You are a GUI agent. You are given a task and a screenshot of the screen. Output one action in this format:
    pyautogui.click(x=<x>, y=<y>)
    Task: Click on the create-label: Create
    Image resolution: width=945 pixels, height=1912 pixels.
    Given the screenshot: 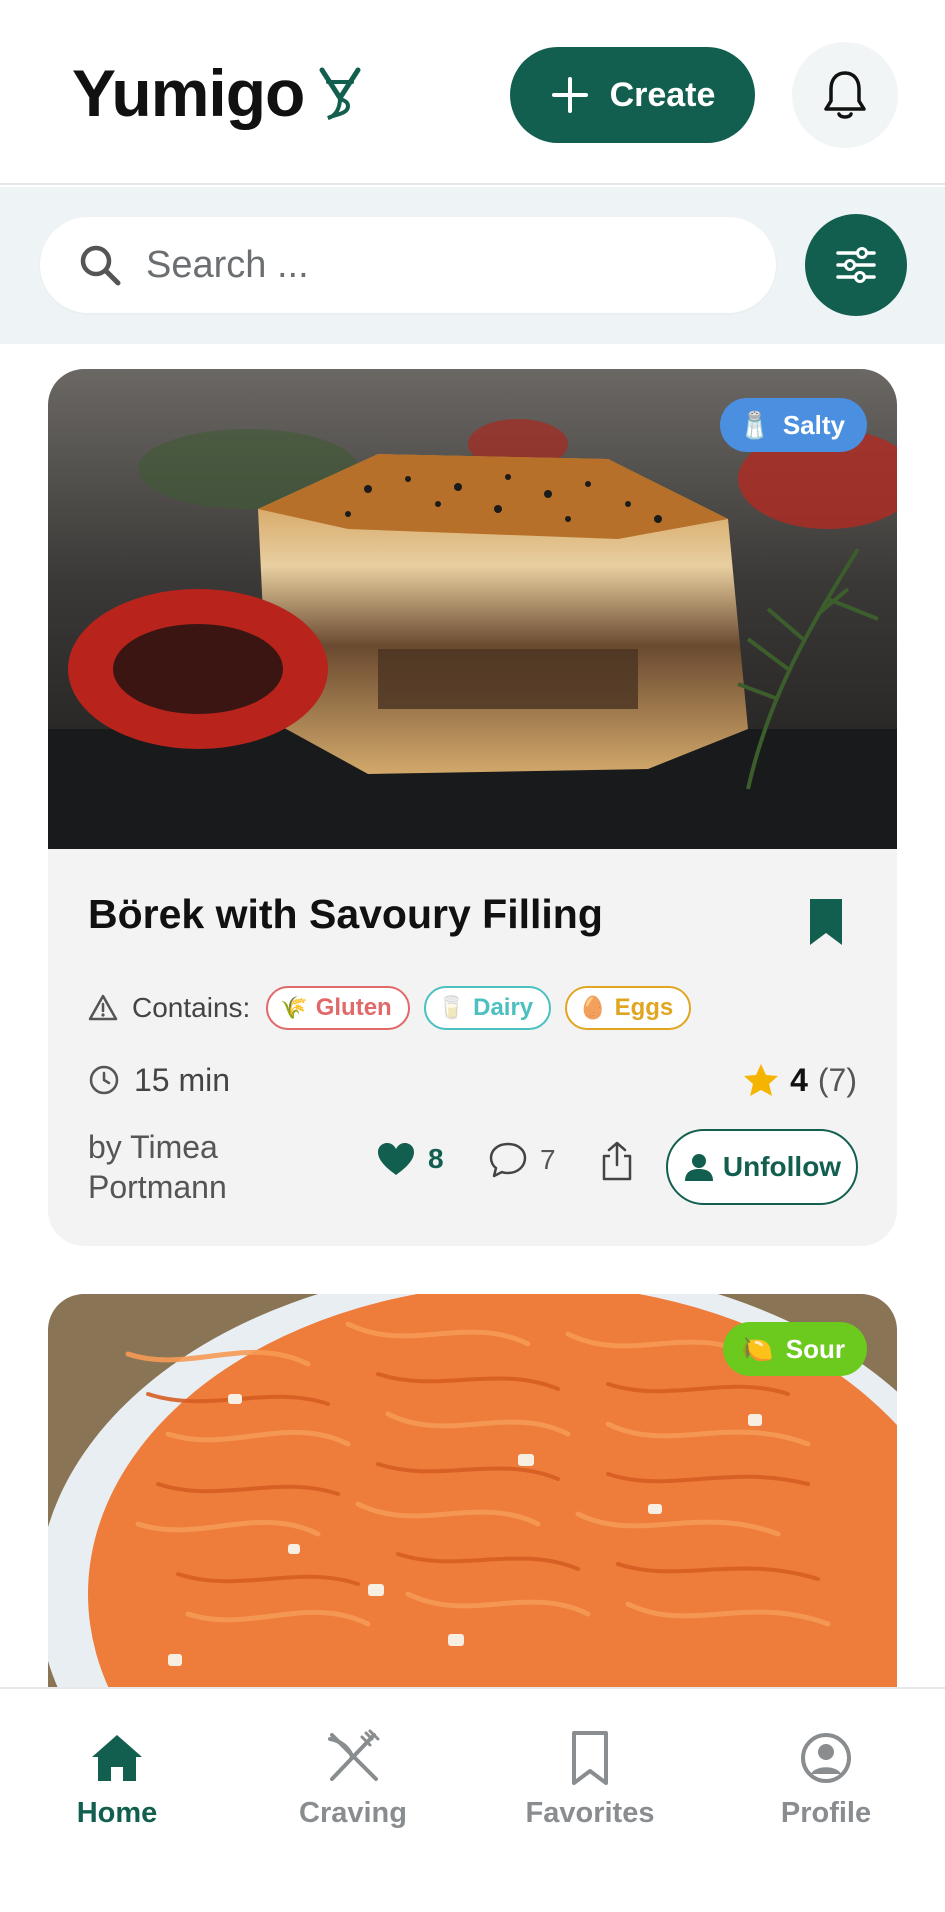 What is the action you would take?
    pyautogui.click(x=662, y=94)
    